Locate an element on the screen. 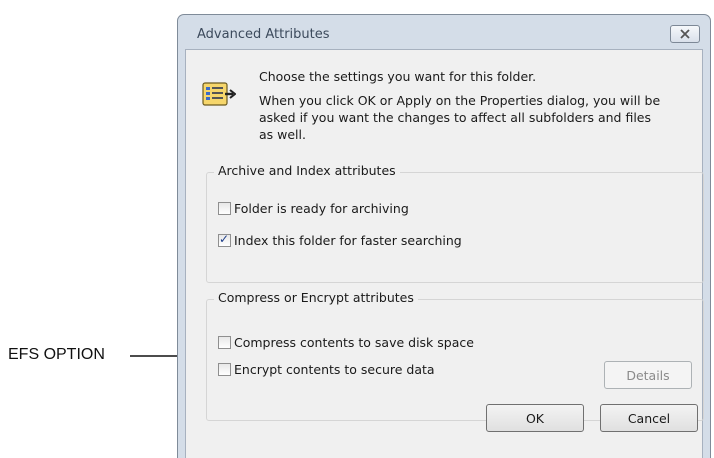 This screenshot has width=714, height=458. folder-properties-icon is located at coordinates (219, 94).